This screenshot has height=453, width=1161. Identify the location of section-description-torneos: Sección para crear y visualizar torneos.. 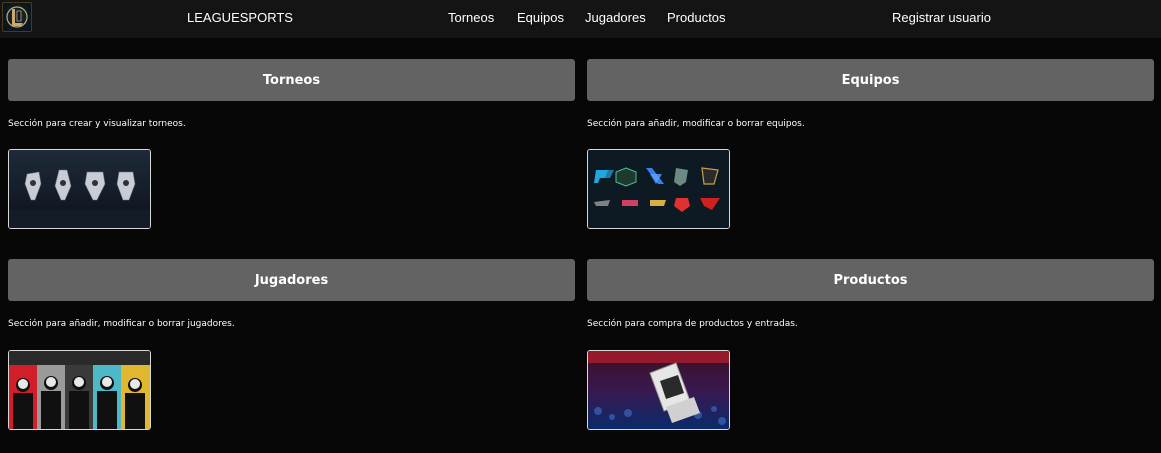
(97, 124).